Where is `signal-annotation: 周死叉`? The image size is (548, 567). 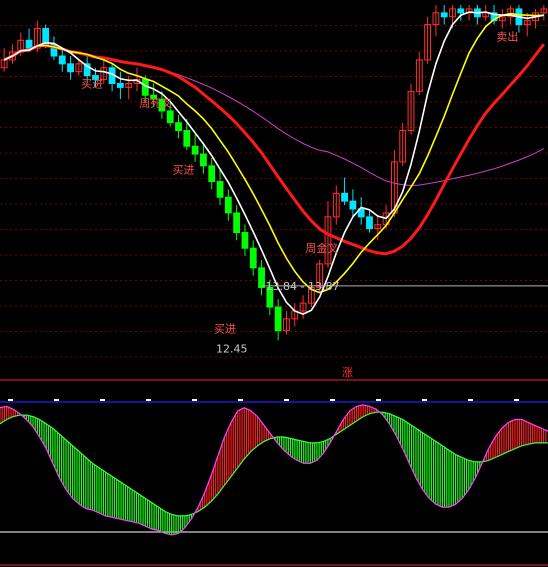
signal-annotation: 周死叉 is located at coordinates (155, 103).